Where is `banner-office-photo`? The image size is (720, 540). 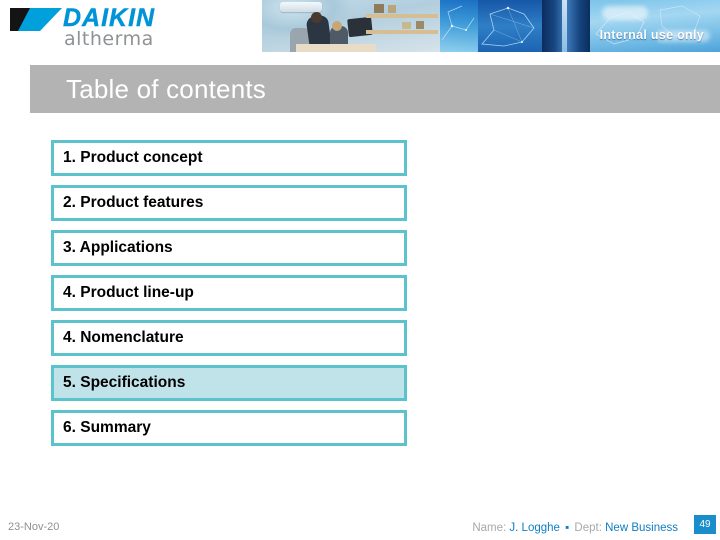 banner-office-photo is located at coordinates (351, 26).